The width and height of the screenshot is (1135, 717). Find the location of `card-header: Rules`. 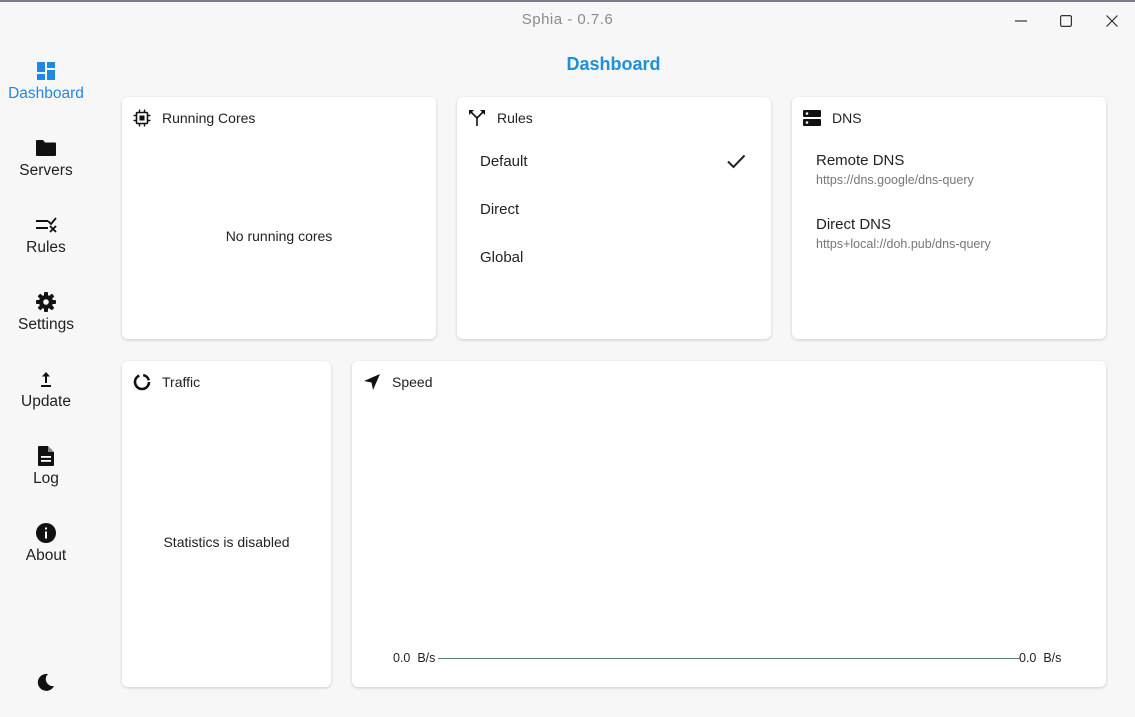

card-header: Rules is located at coordinates (500, 118).